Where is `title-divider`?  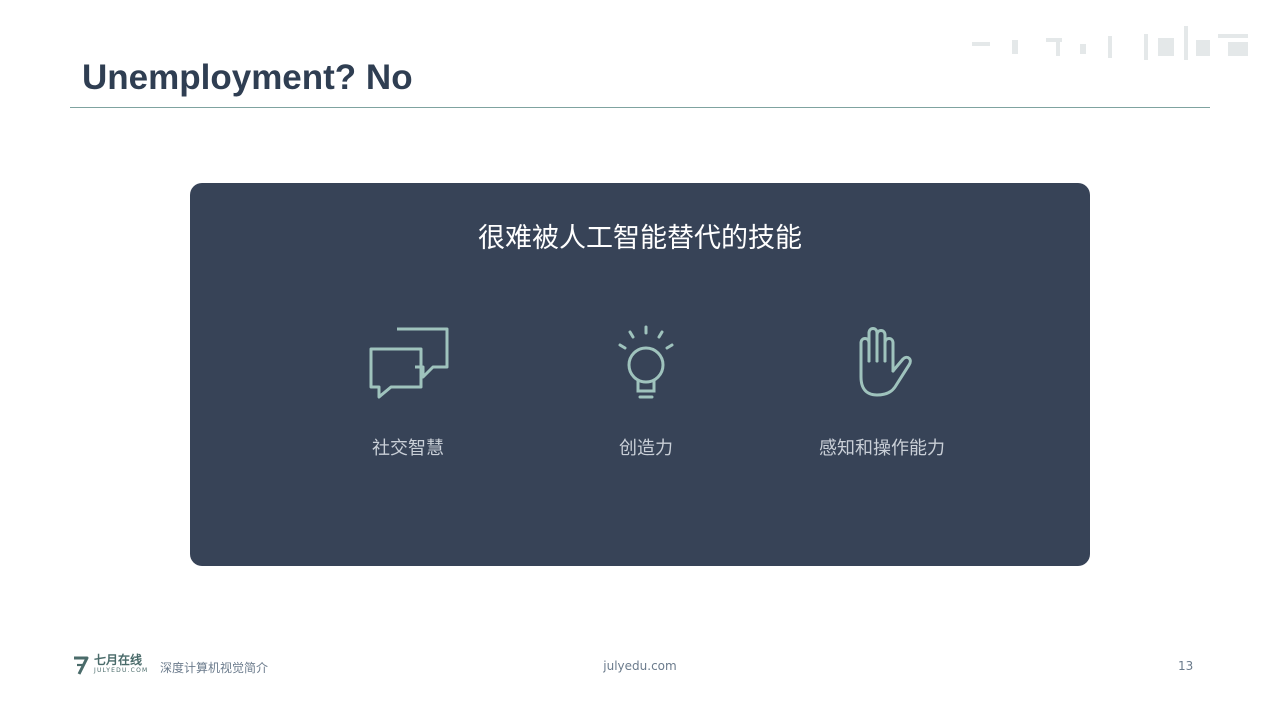 title-divider is located at coordinates (640, 107).